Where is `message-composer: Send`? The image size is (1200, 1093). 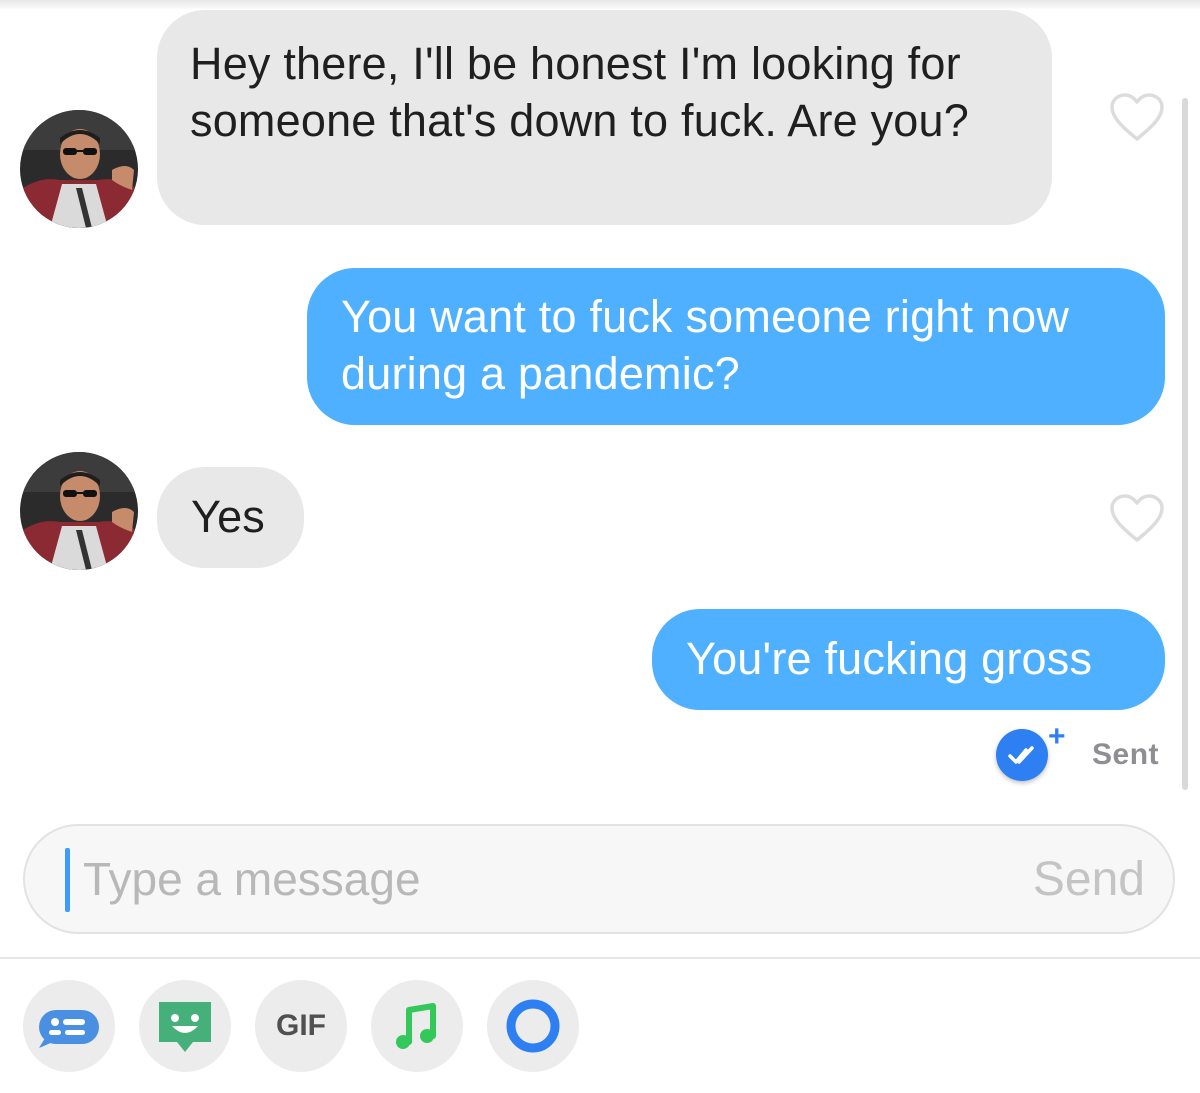 message-composer: Send is located at coordinates (599, 879).